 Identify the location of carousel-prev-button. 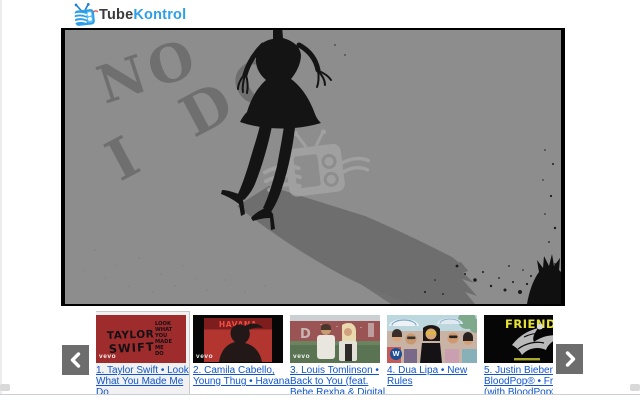
(75, 360).